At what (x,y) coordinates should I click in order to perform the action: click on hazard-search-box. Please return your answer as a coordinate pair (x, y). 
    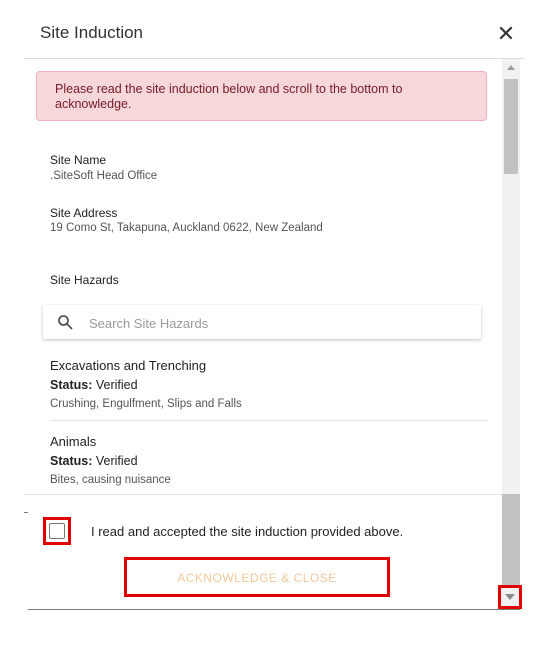
    Looking at the image, I should click on (262, 322).